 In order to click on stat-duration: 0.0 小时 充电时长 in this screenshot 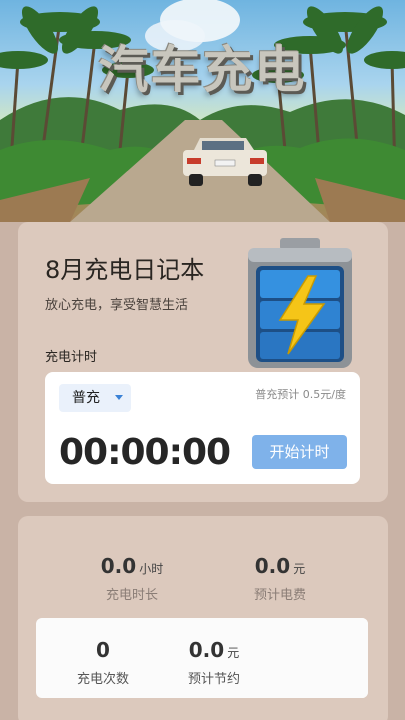, I will do `click(132, 578)`.